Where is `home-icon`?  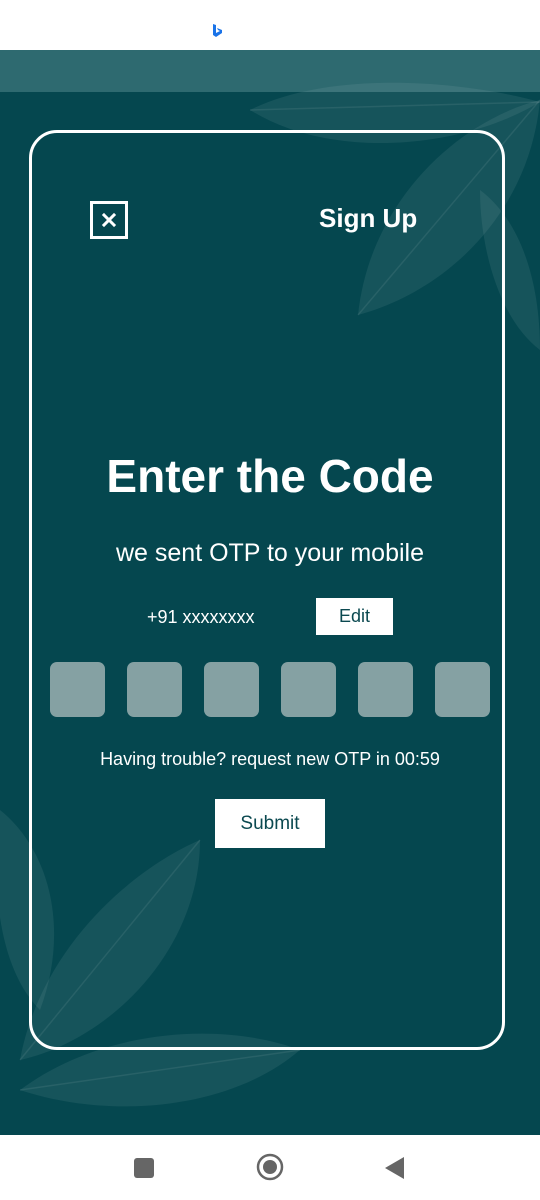 home-icon is located at coordinates (270, 1167).